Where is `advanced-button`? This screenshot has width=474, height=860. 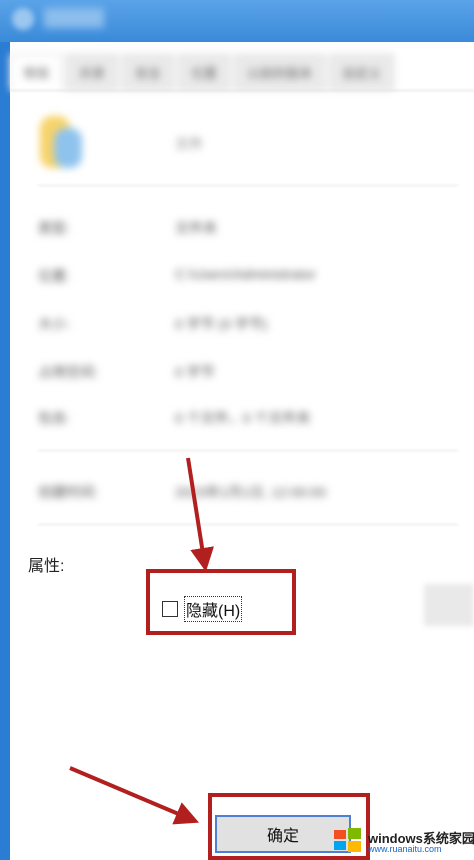
advanced-button is located at coordinates (449, 605).